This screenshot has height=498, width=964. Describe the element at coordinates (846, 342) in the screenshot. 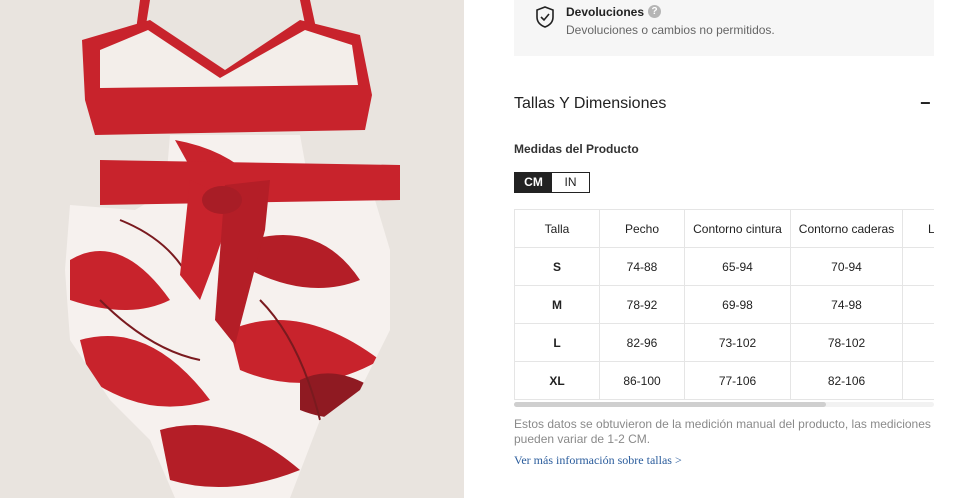

I see `cell-hips: 78-102` at that location.